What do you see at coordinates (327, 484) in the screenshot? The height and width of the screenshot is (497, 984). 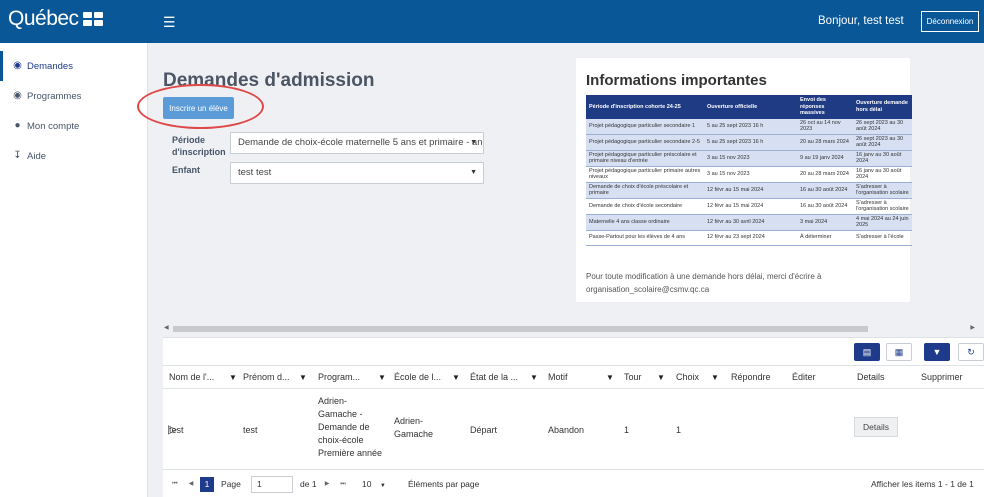 I see `next-page-icon: ▶` at bounding box center [327, 484].